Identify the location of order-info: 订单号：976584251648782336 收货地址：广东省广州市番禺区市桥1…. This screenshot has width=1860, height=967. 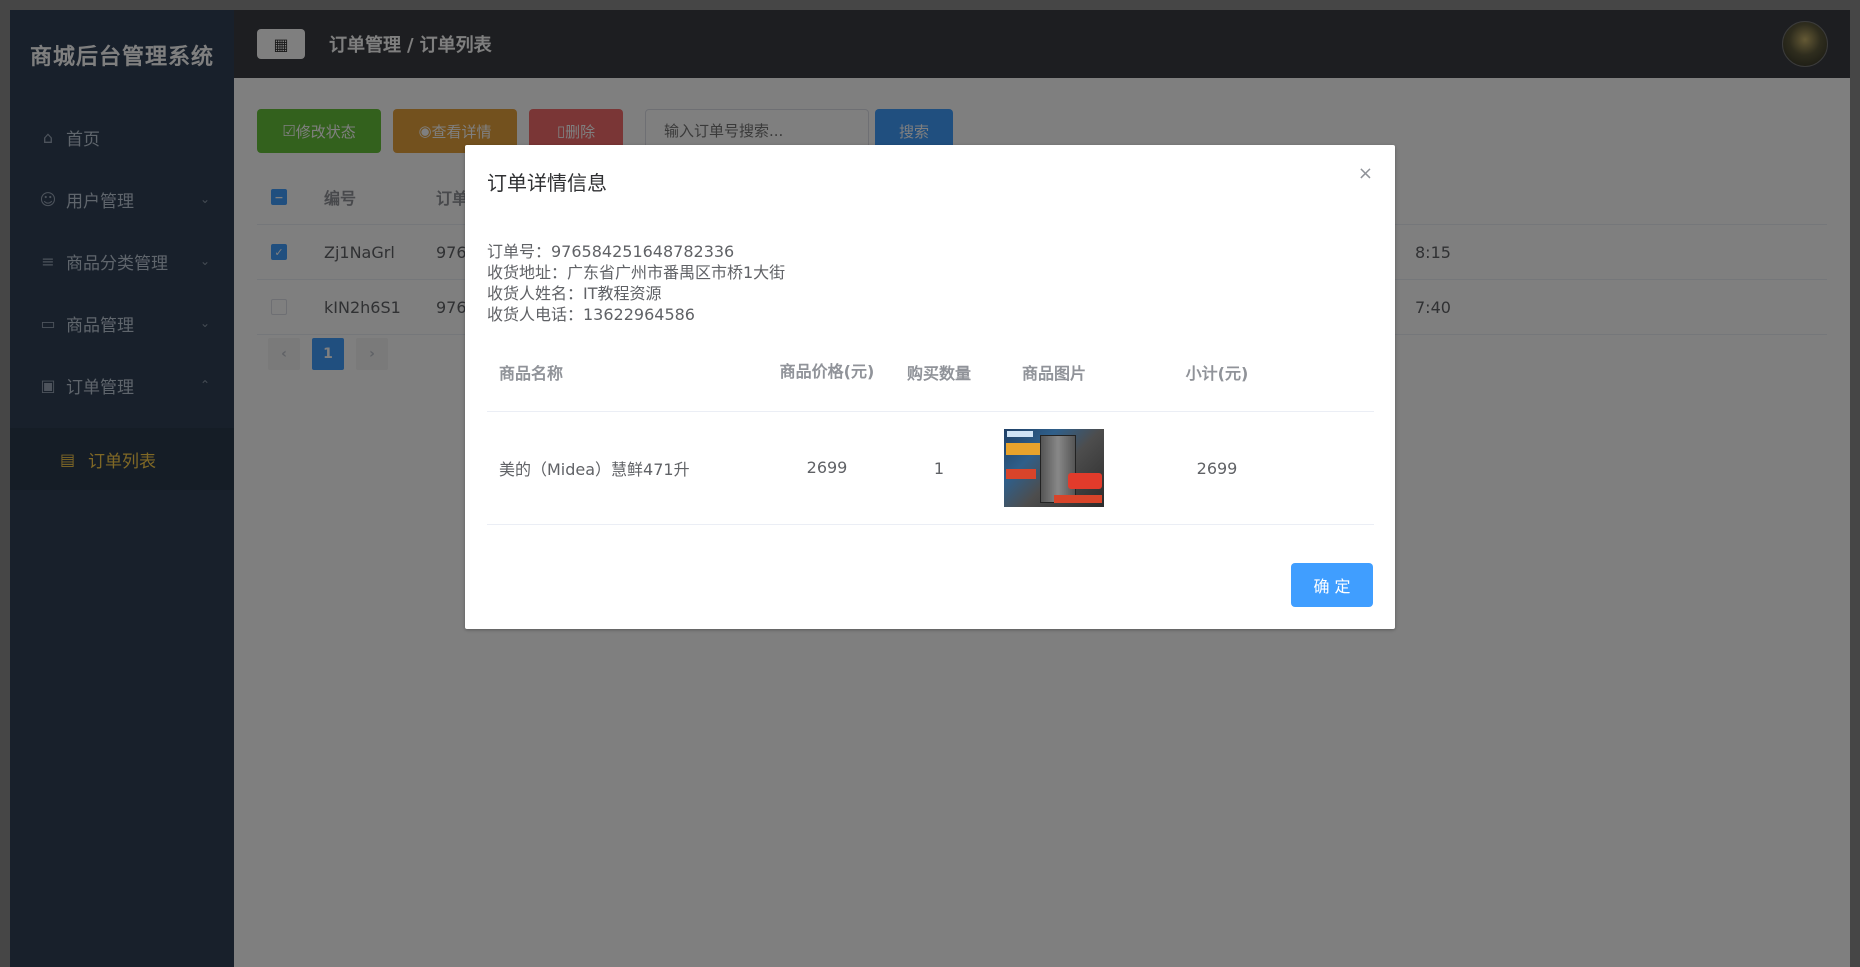
(636, 283).